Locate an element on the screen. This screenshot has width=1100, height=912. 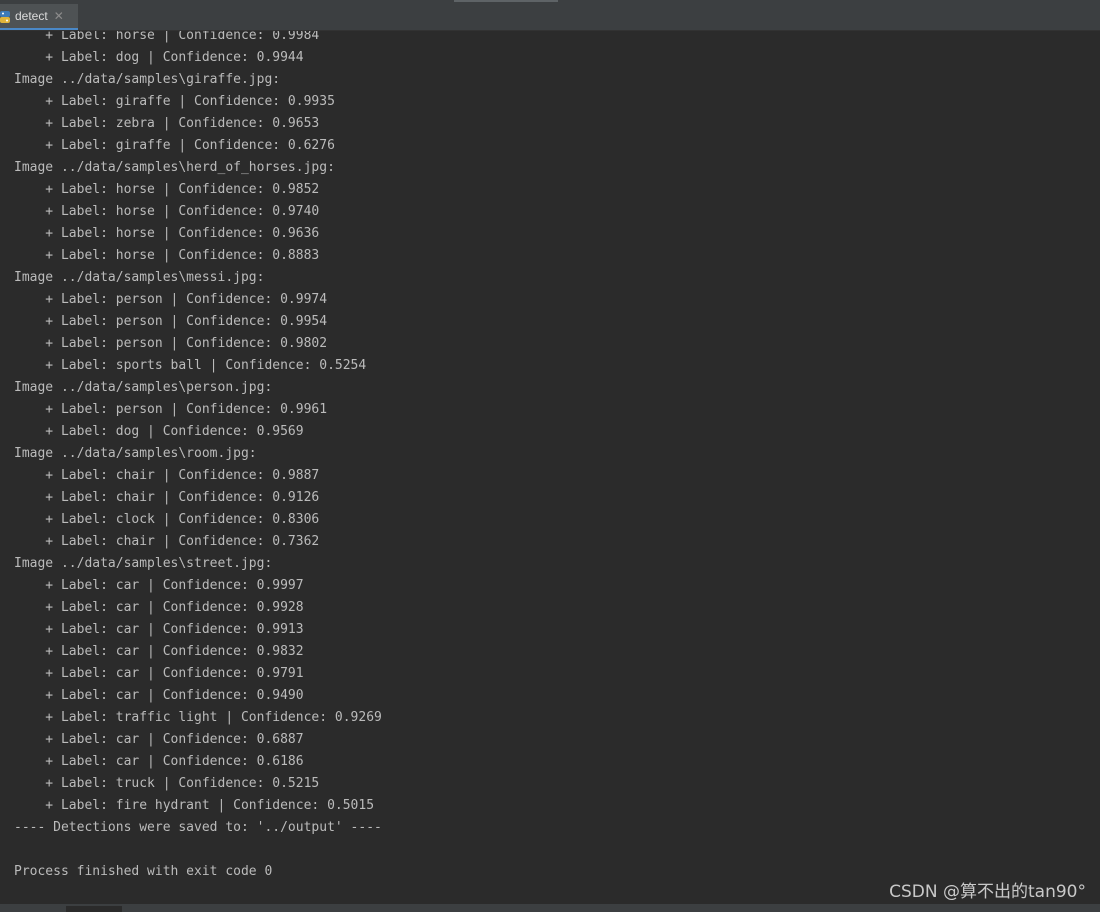
console-line: + Label: person | Confidence: 0.9802 is located at coordinates (171, 343).